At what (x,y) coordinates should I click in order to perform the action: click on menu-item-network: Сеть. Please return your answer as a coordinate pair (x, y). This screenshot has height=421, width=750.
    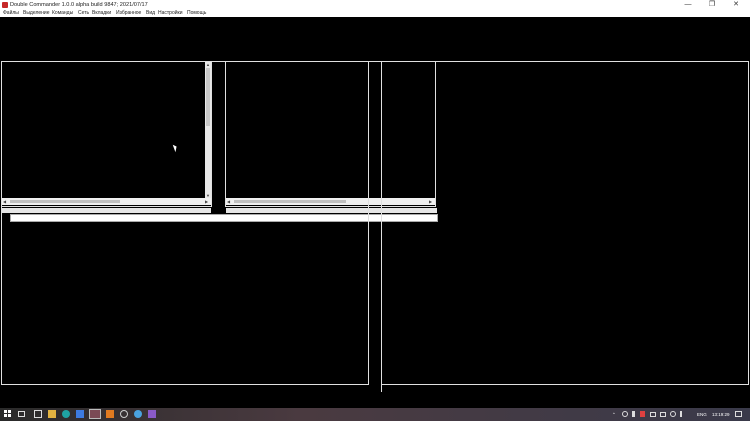
    Looking at the image, I should click on (83, 13).